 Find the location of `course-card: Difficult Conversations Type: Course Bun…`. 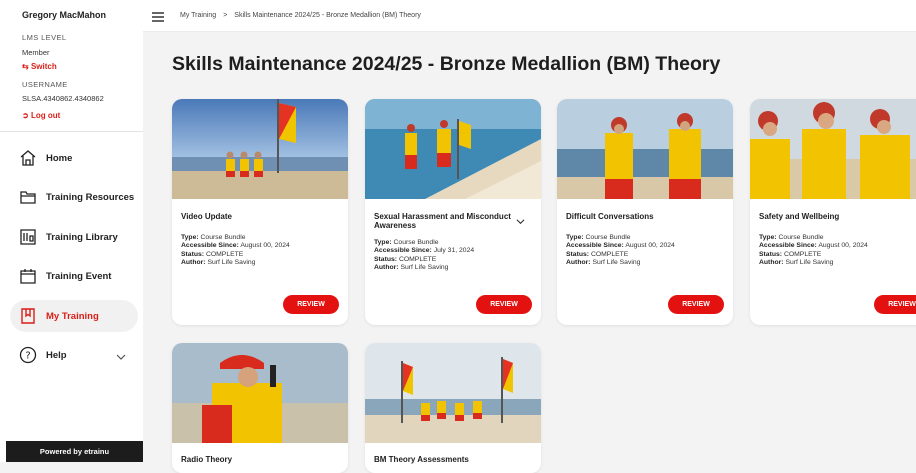

course-card: Difficult Conversations Type: Course Bun… is located at coordinates (645, 212).